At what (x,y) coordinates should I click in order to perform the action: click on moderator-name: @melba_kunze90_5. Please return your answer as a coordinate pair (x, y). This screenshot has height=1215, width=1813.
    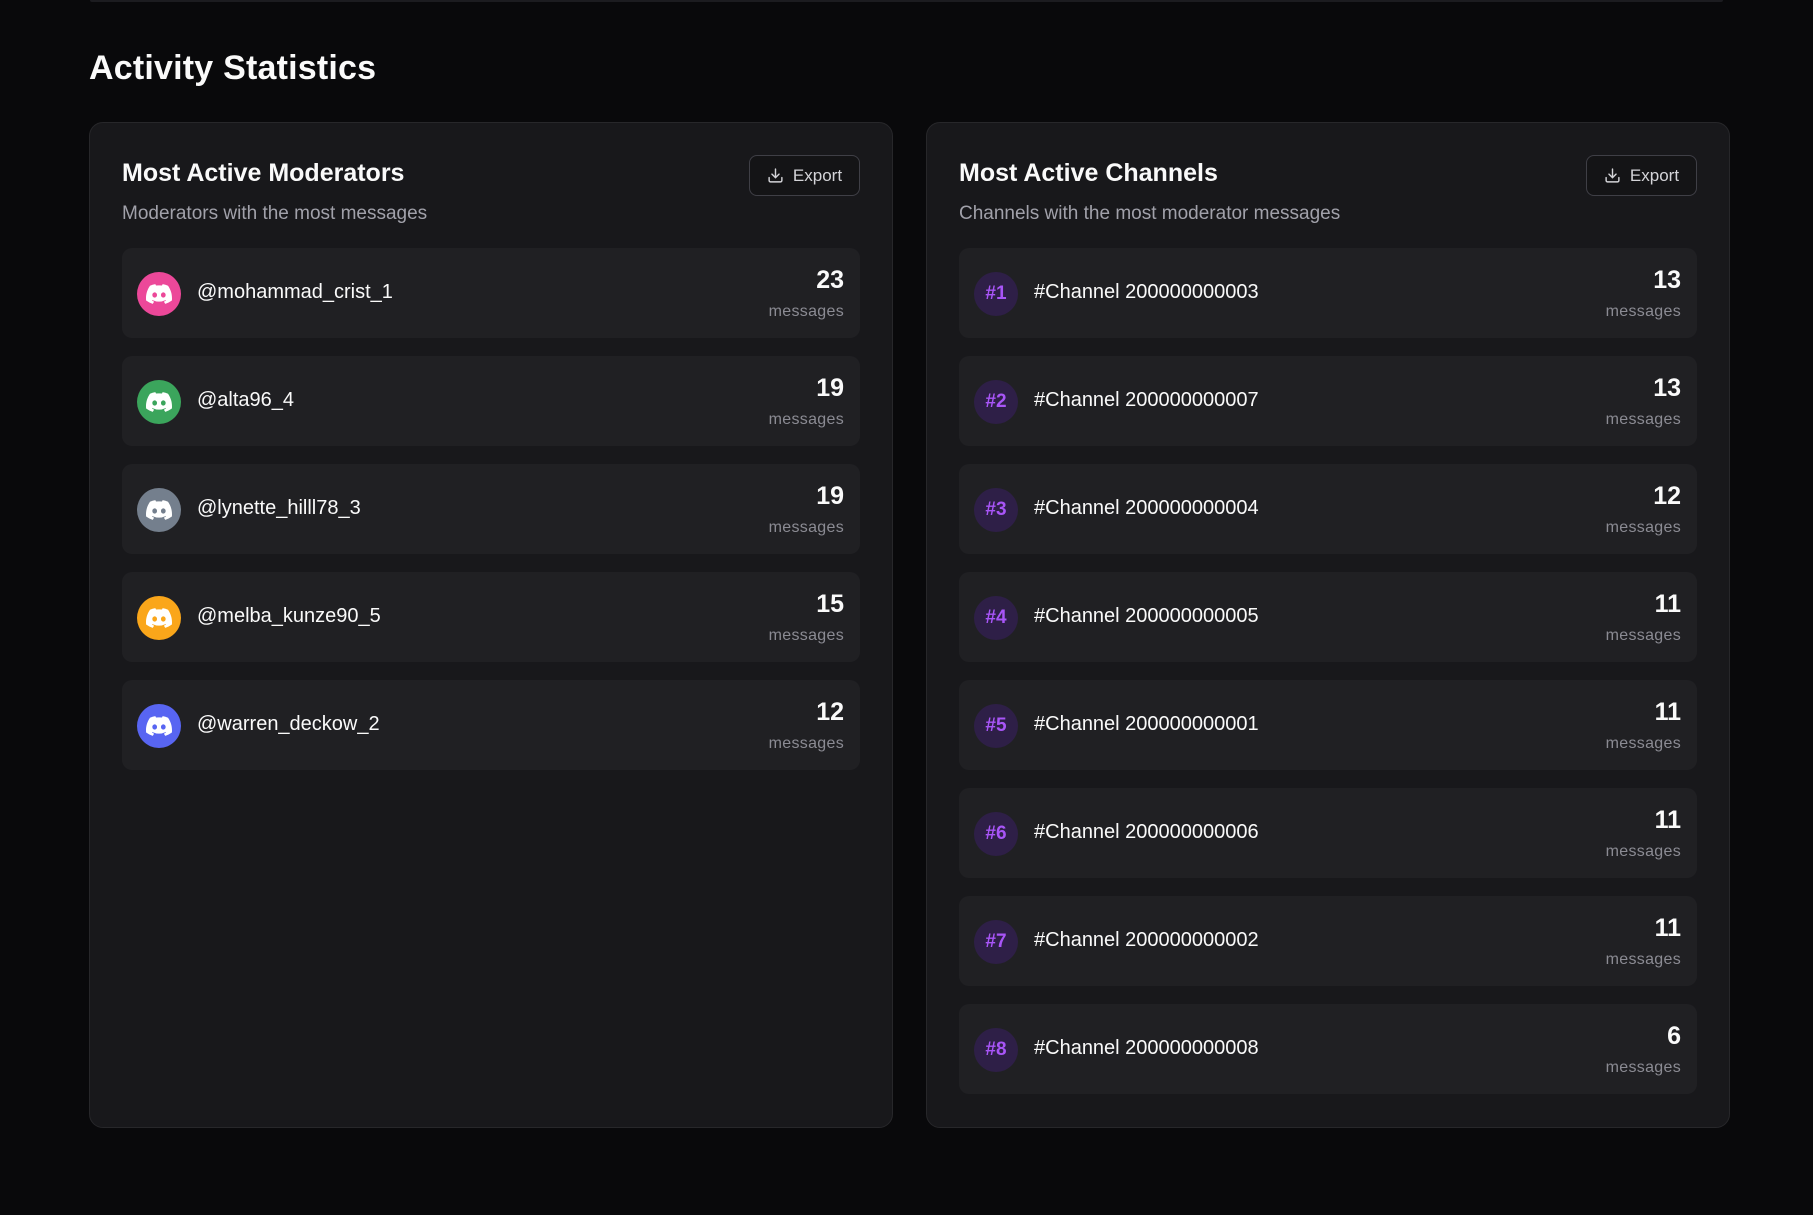
    Looking at the image, I should click on (289, 616).